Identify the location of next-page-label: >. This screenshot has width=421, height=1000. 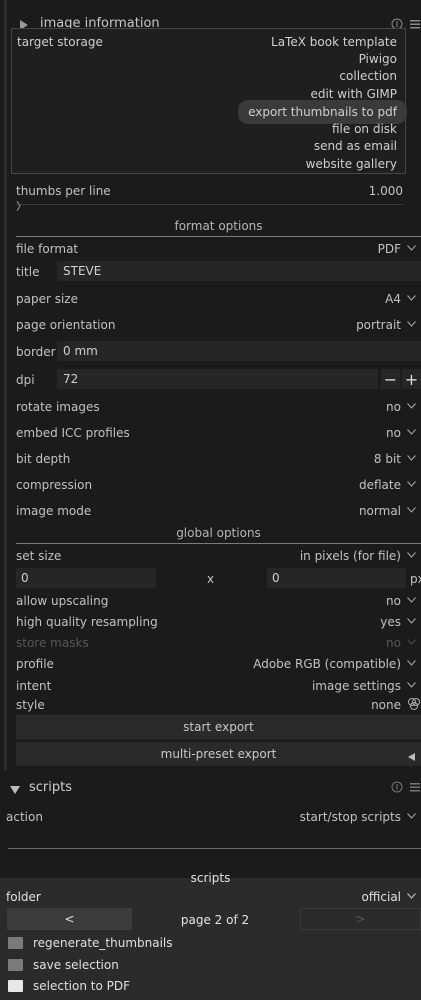
(360, 919).